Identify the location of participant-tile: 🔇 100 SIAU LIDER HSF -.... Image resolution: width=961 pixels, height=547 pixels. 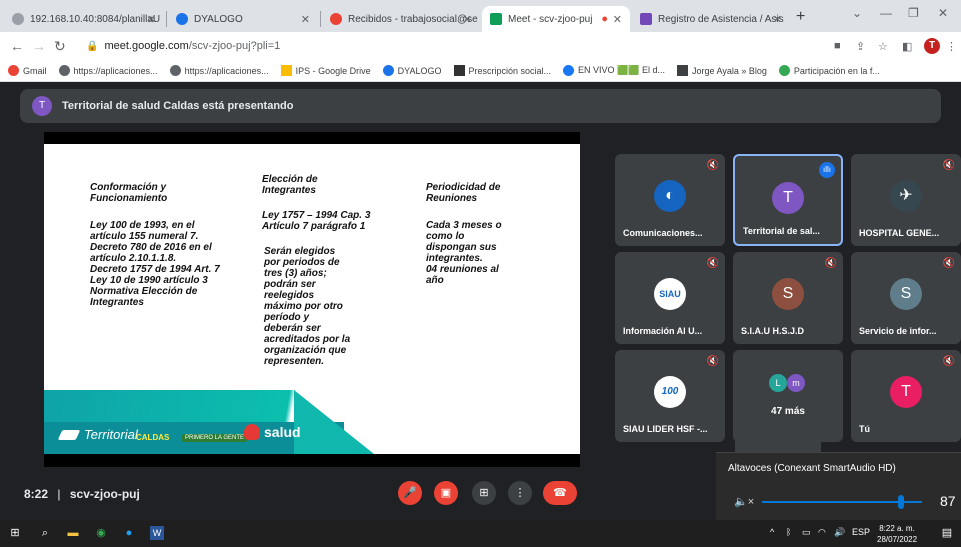
(670, 396).